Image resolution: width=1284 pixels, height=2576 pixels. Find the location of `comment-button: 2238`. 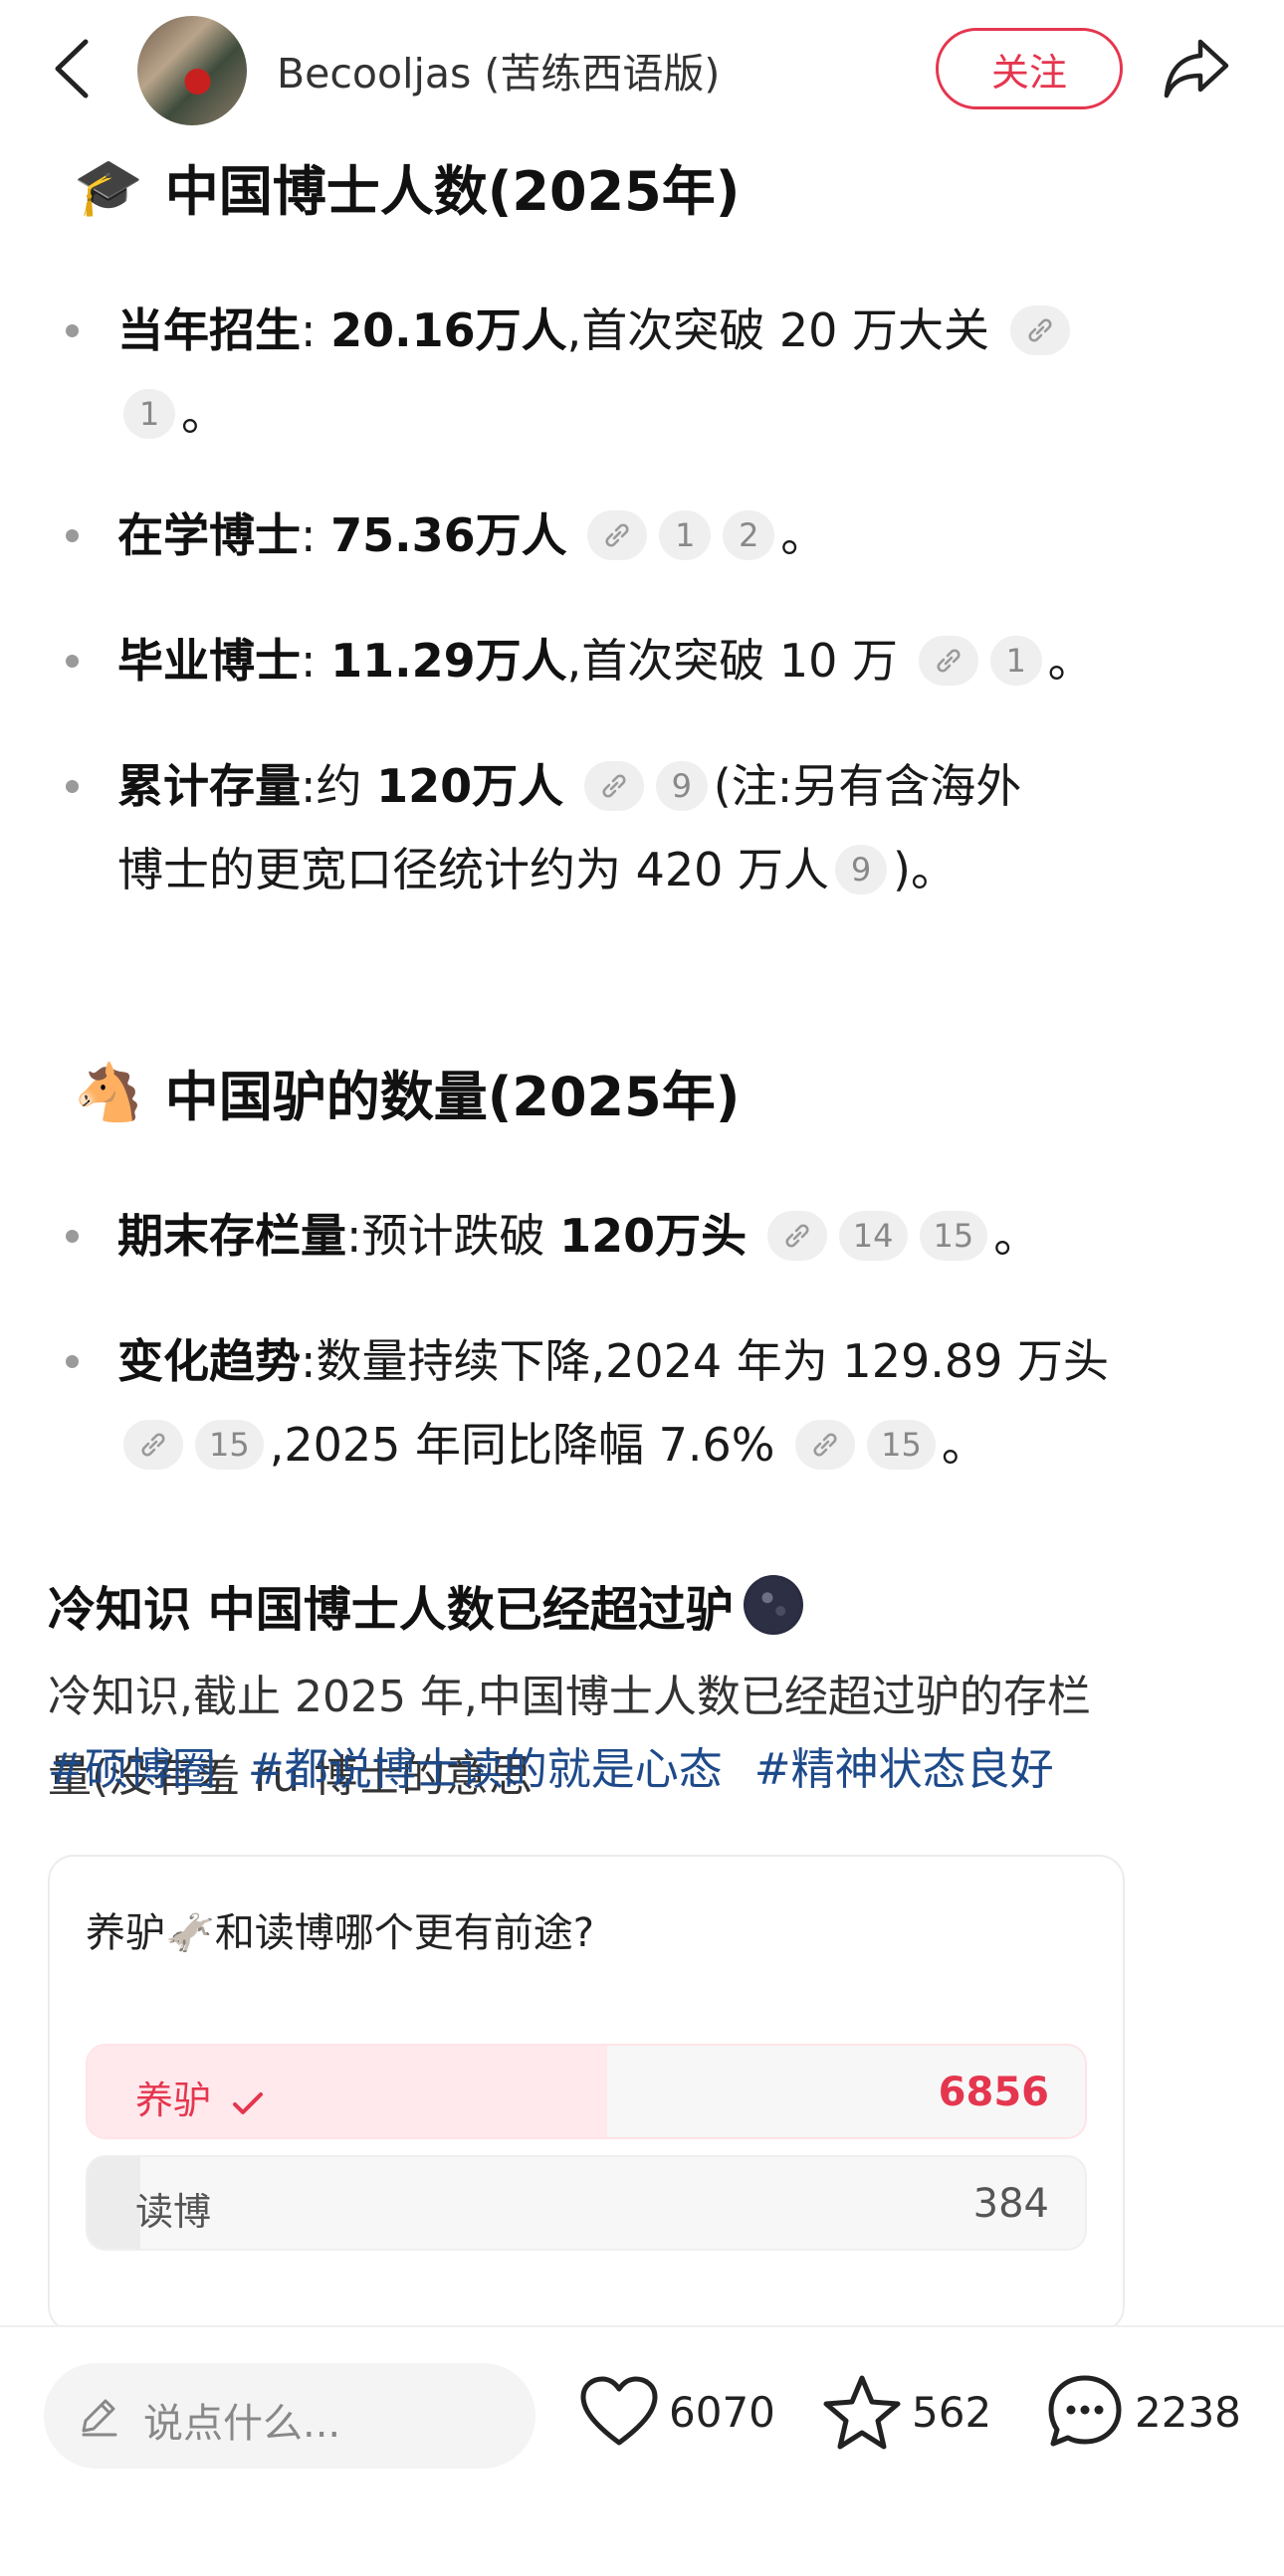

comment-button: 2238 is located at coordinates (1143, 2412).